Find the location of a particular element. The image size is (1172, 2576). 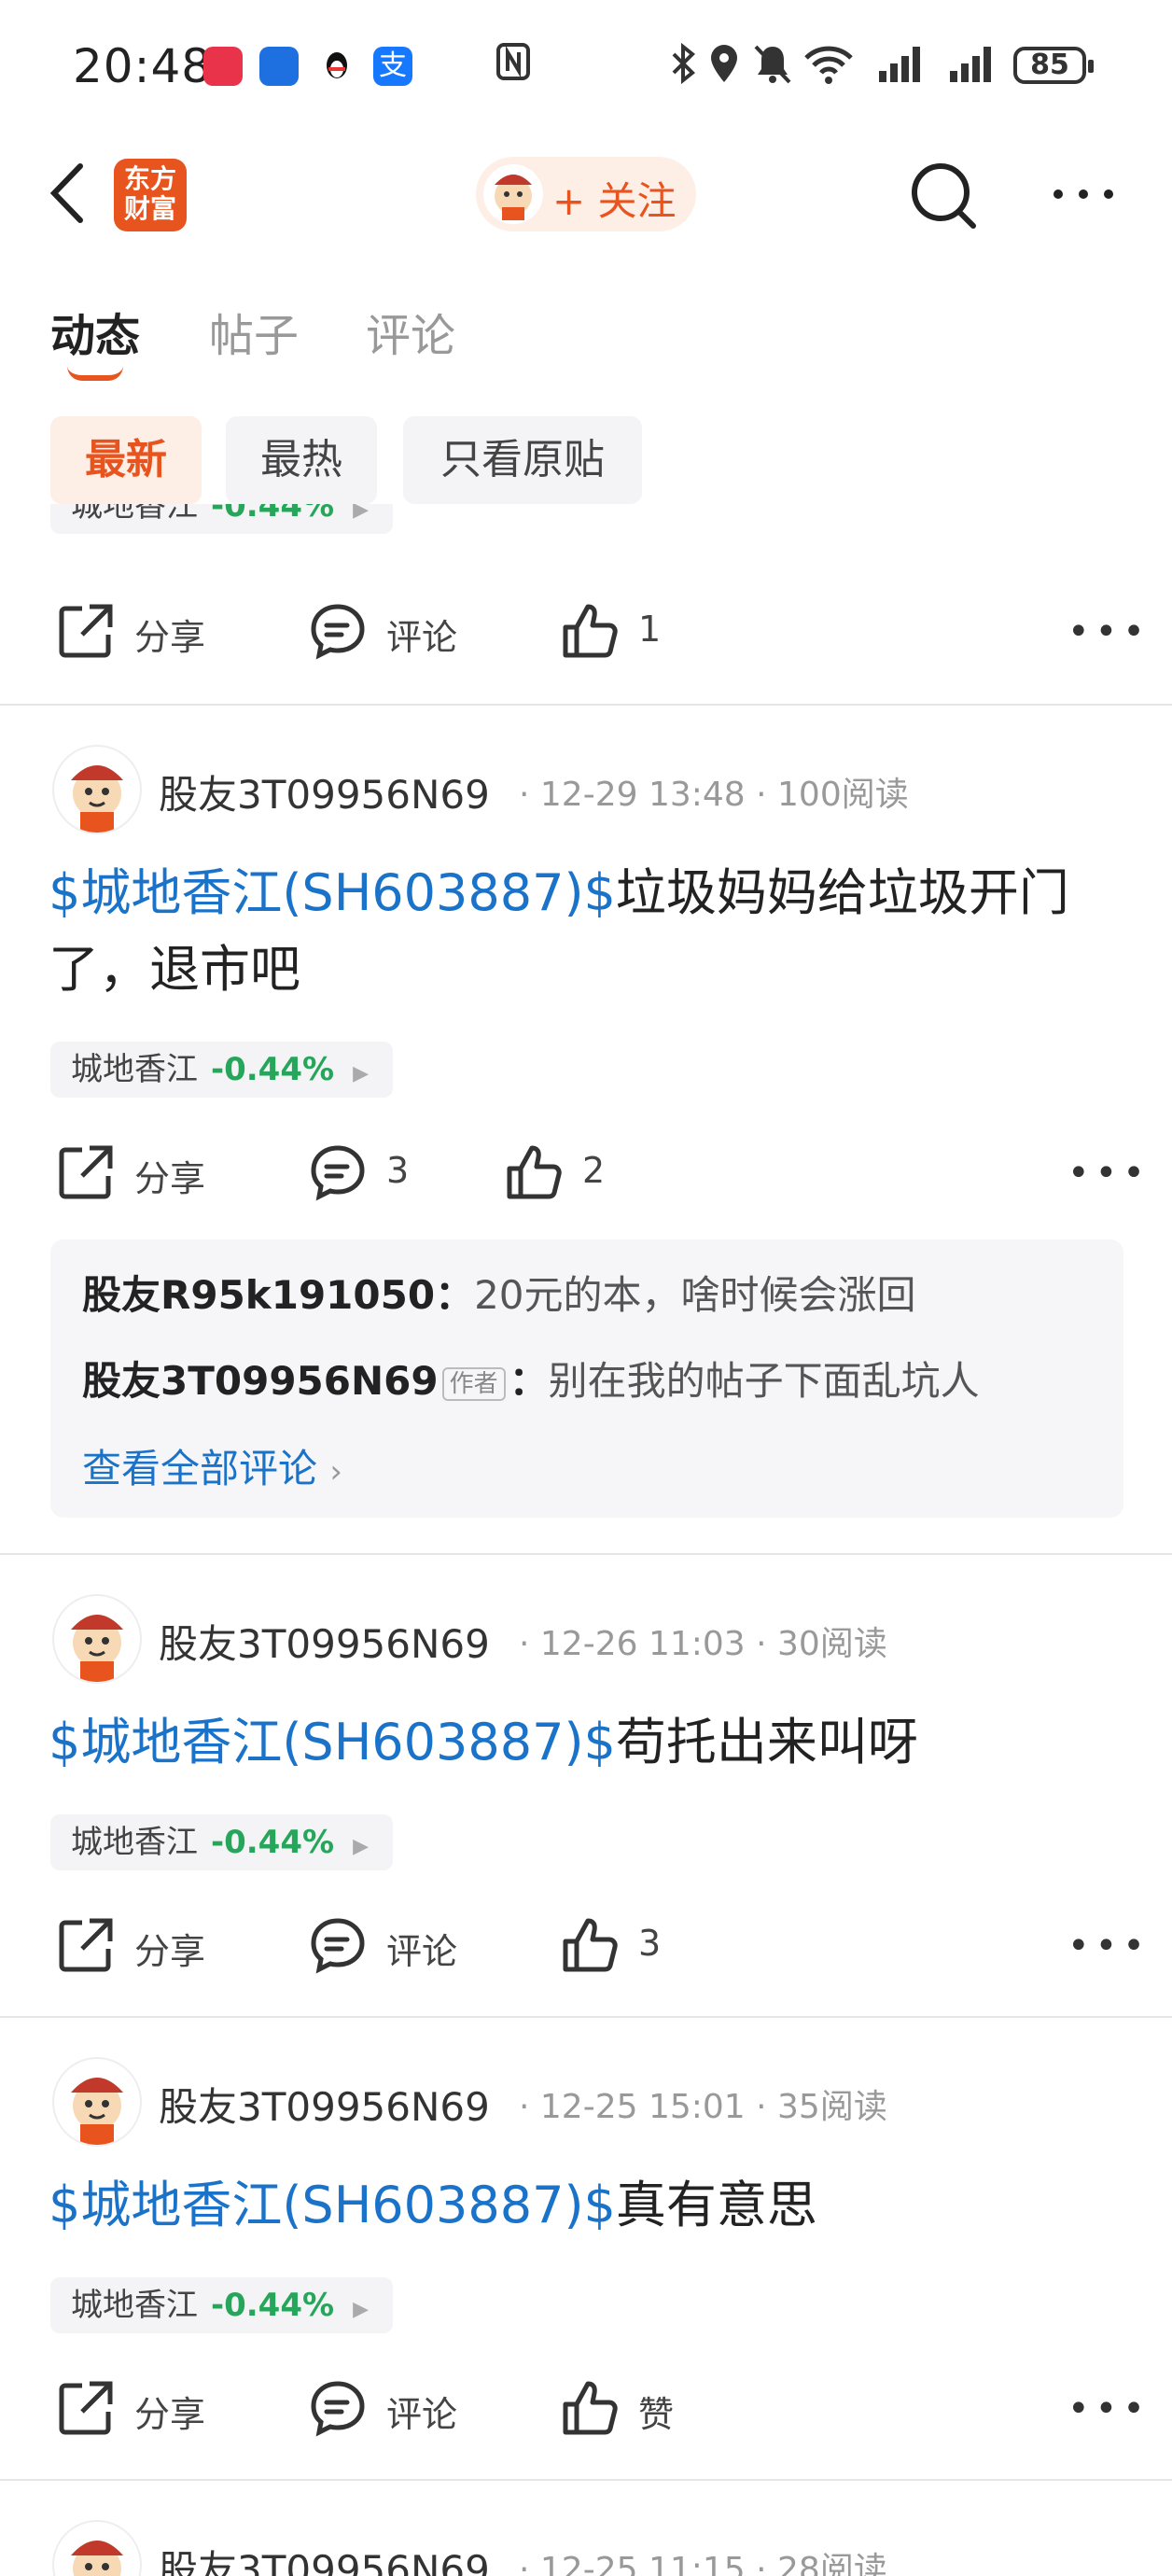

back-button is located at coordinates (70, 193).